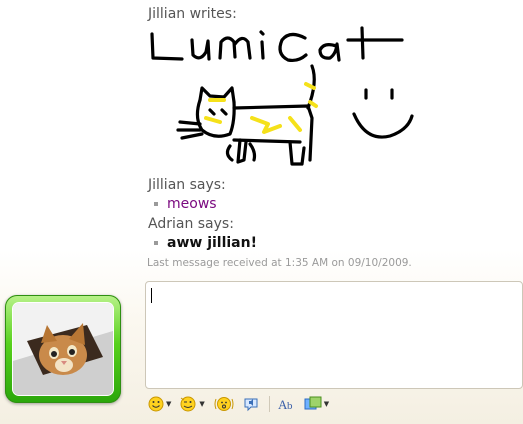  I want to click on message-text: meows, so click(192, 204).